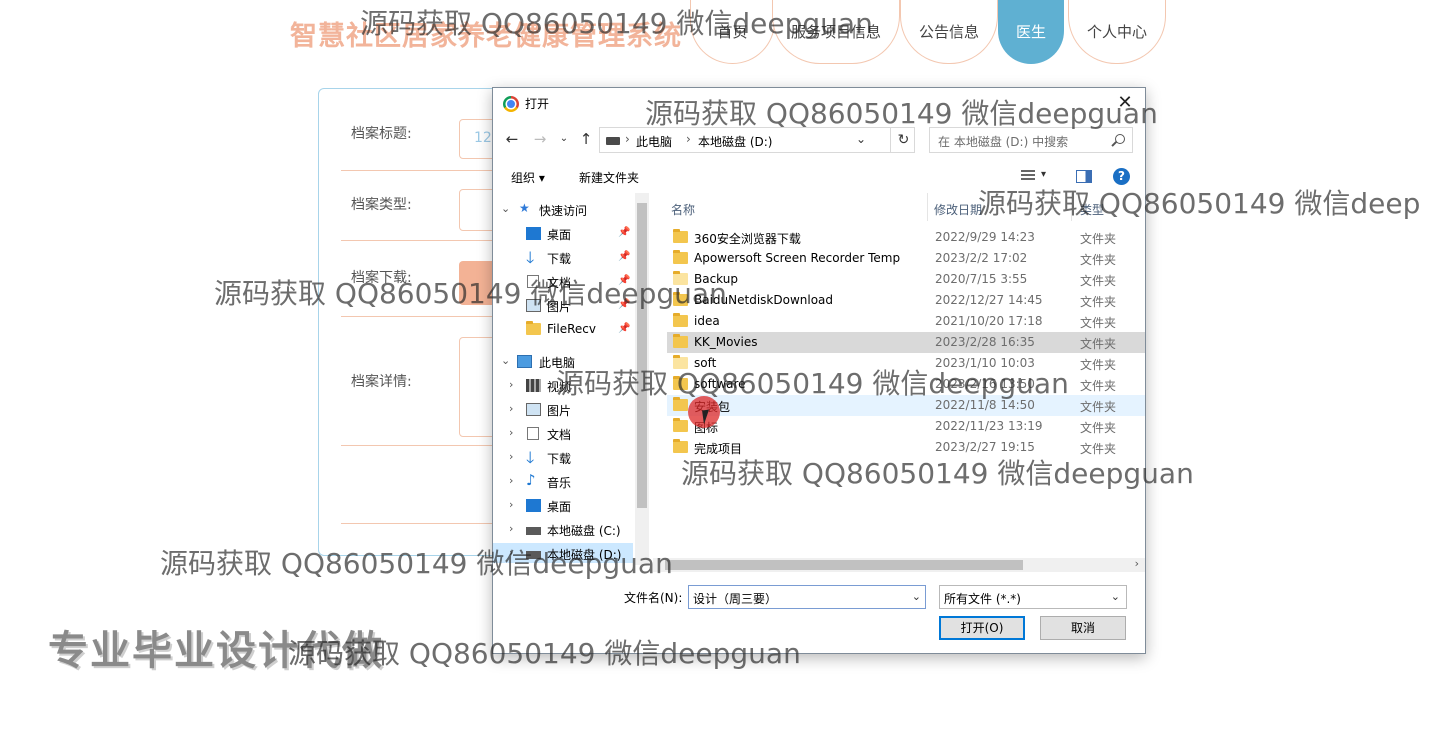 This screenshot has width=1440, height=752. I want to click on forward-arrow-icon: →, so click(540, 139).